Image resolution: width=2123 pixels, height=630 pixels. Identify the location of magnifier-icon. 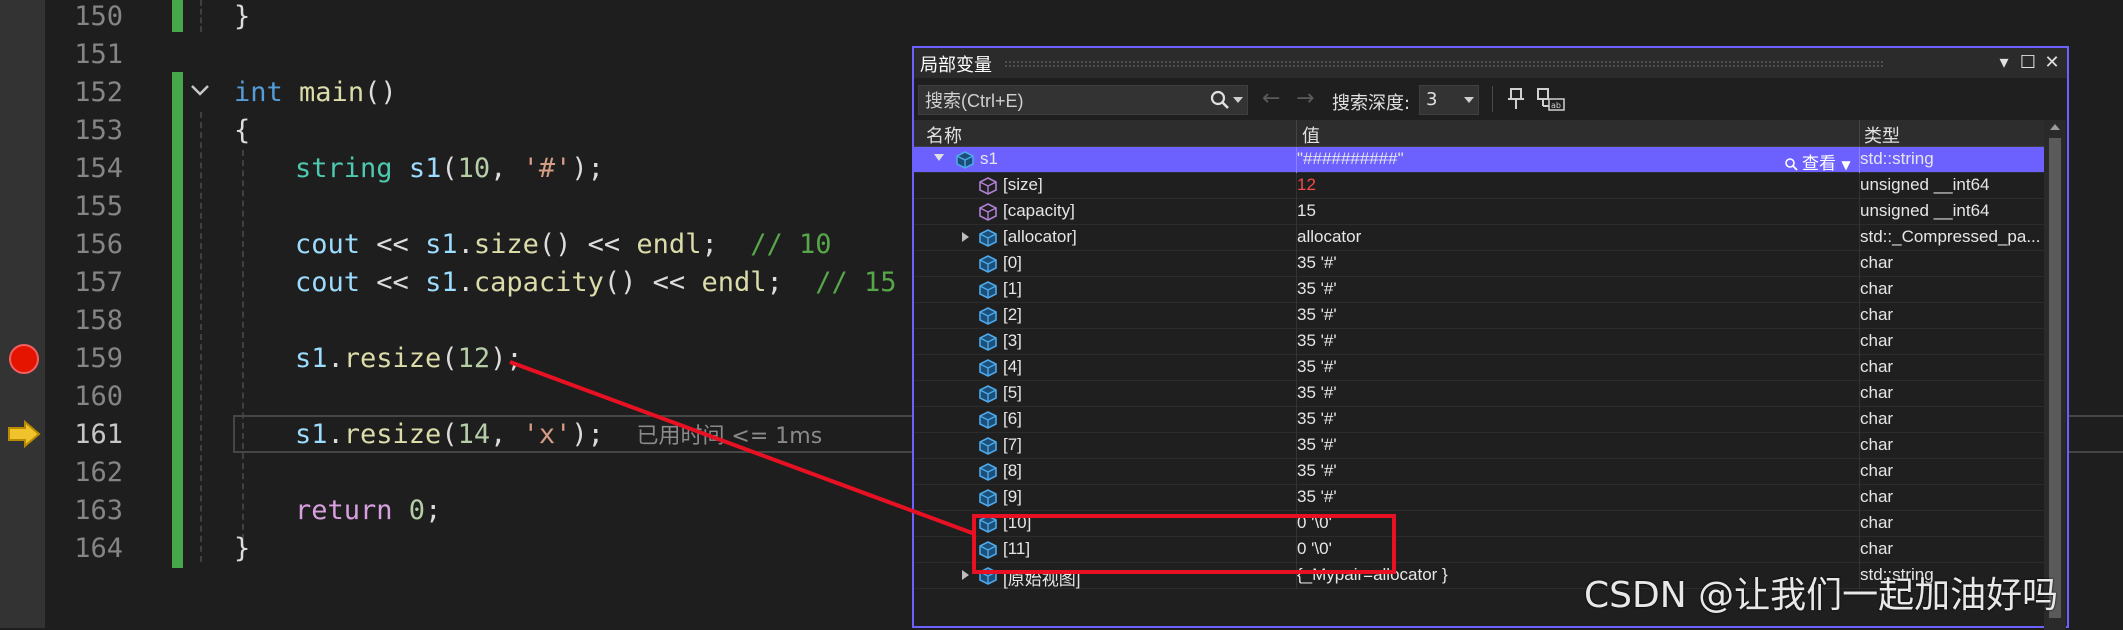
(1791, 164).